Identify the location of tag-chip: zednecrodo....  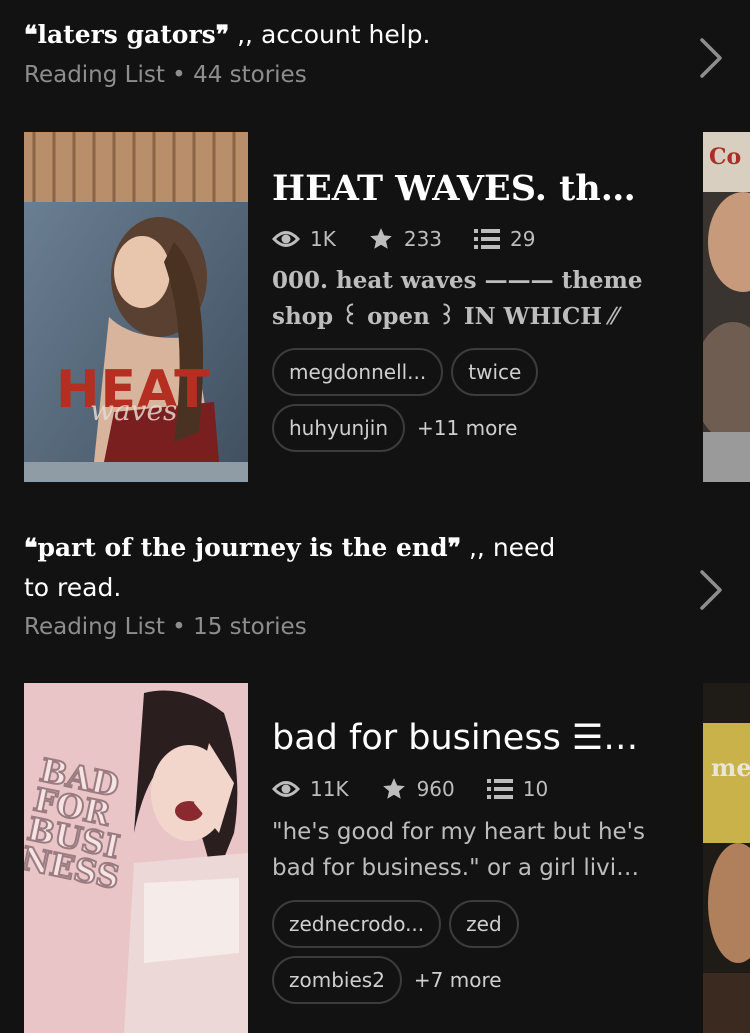
(357, 924).